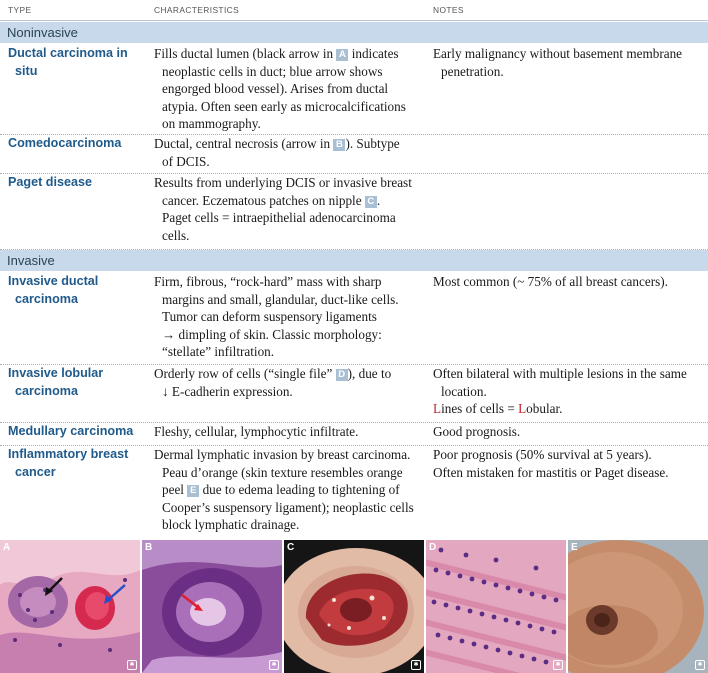  Describe the element at coordinates (433, 547) in the screenshot. I see `photo-label: D` at that location.